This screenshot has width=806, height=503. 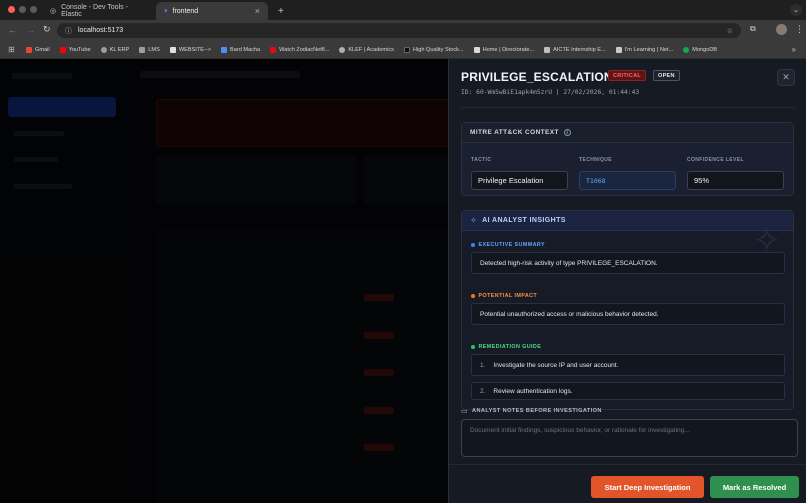 I want to click on bookmark-gmail: Gmail, so click(x=38, y=49).